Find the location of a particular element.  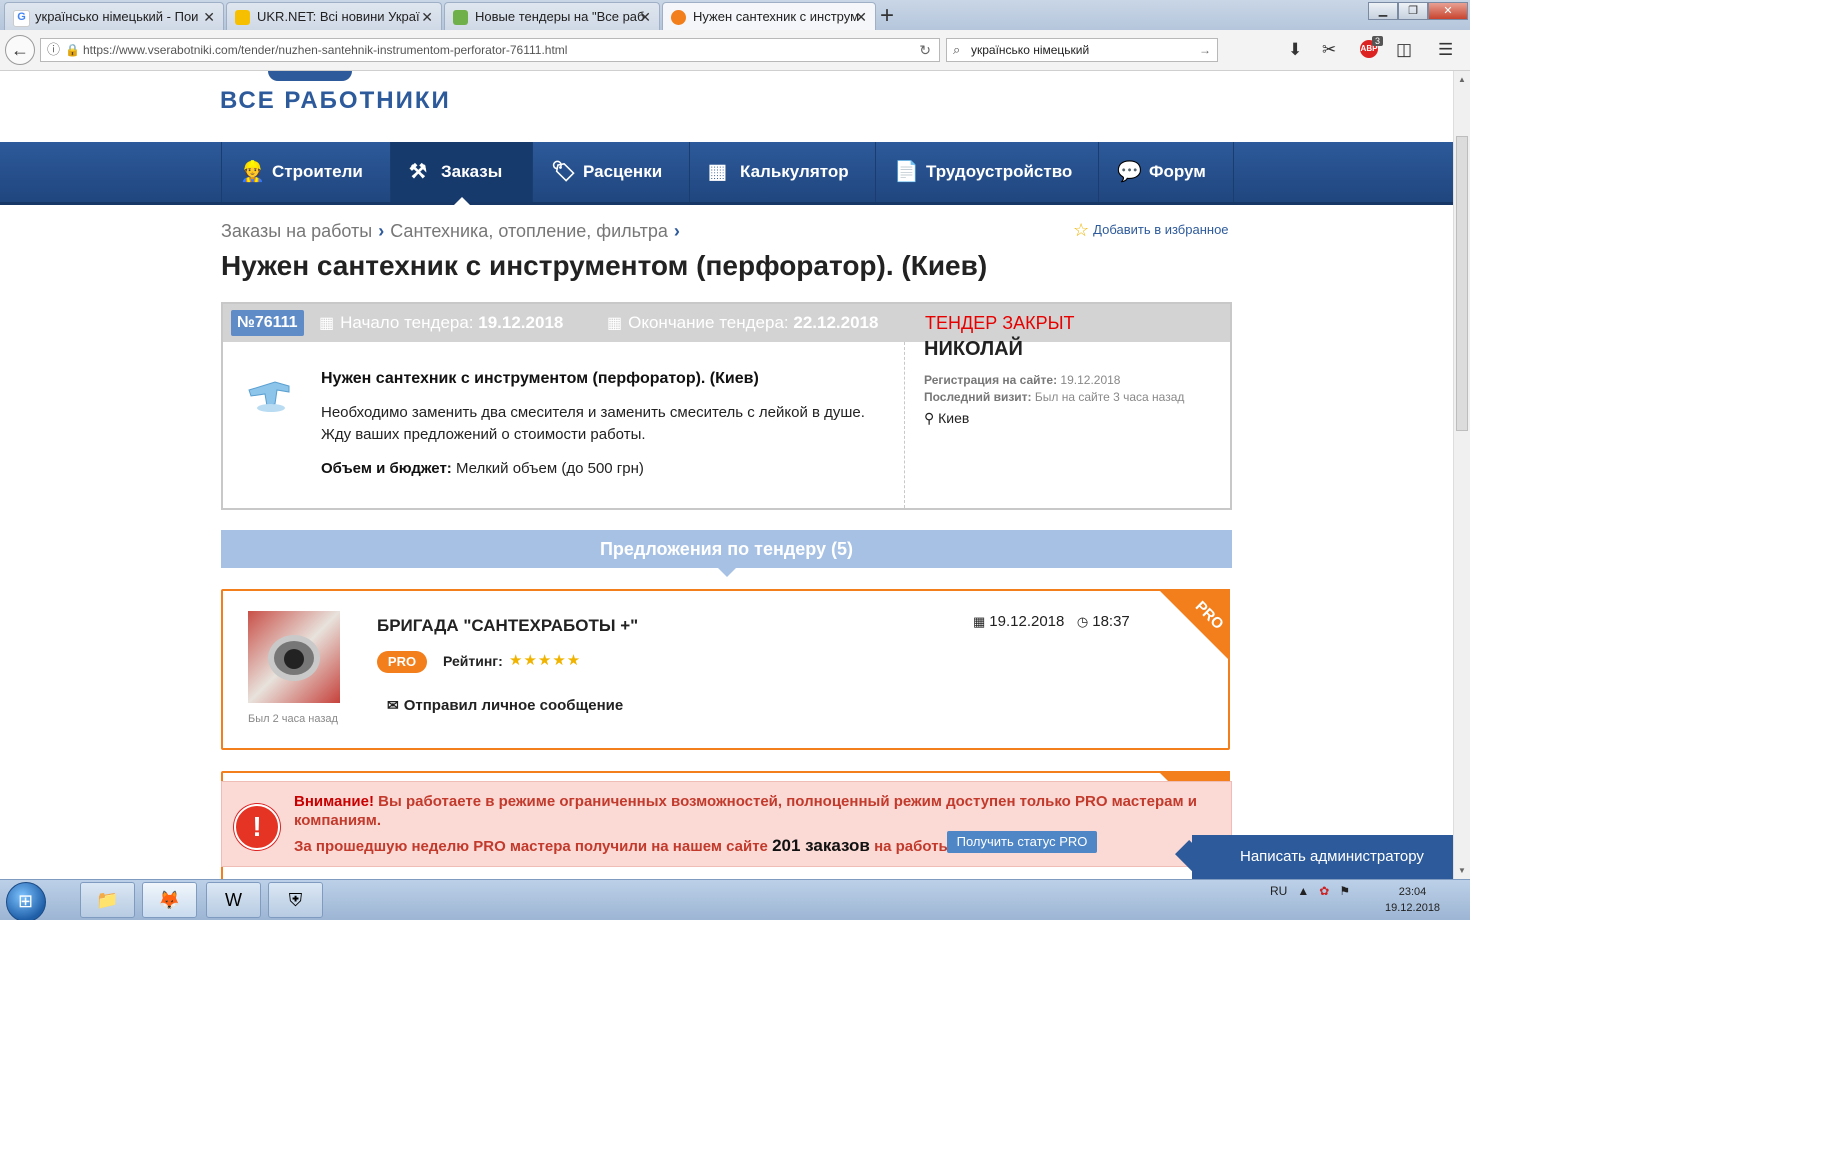

back-arrow-icon: ← is located at coordinates (20, 50).